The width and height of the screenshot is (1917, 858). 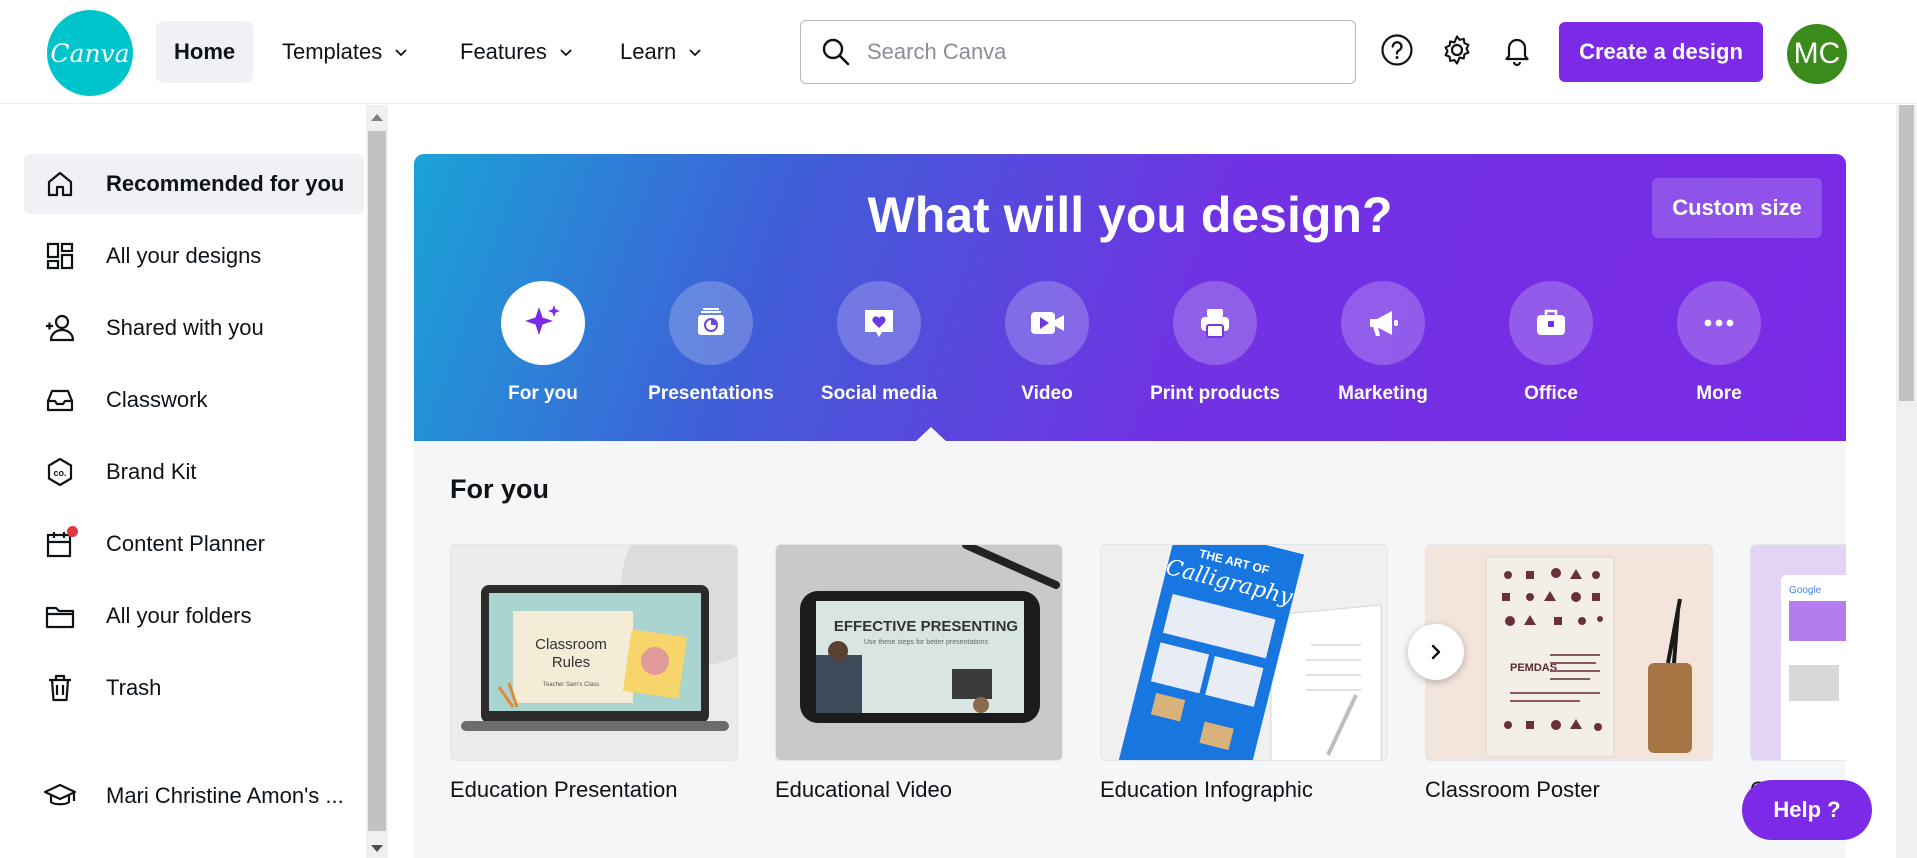 I want to click on carousel-next-button, so click(x=1436, y=652).